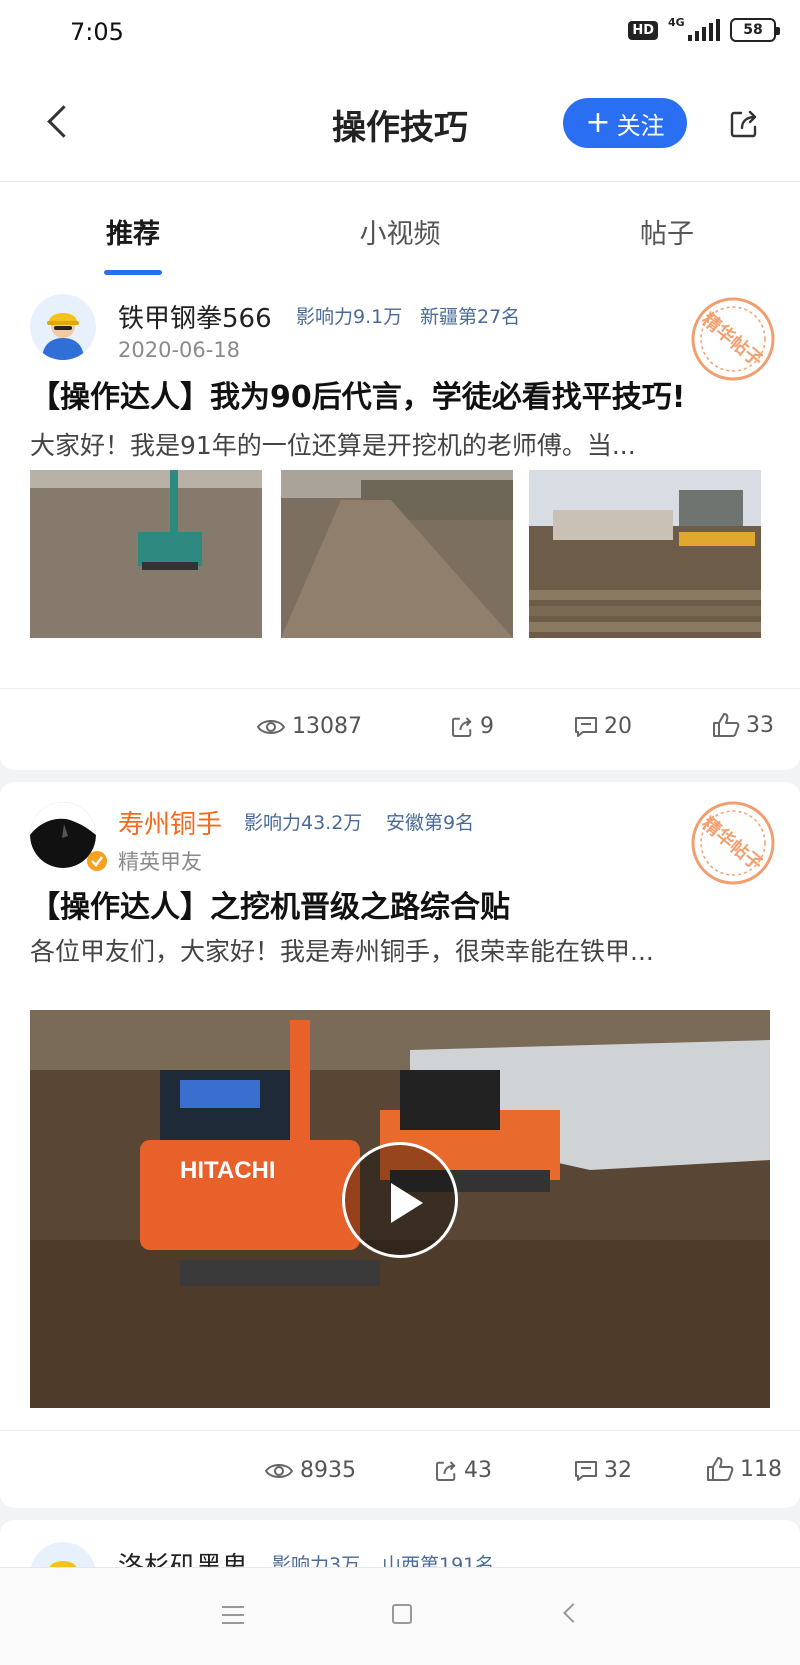 This screenshot has height=1665, width=800. I want to click on play-button, so click(400, 1200).